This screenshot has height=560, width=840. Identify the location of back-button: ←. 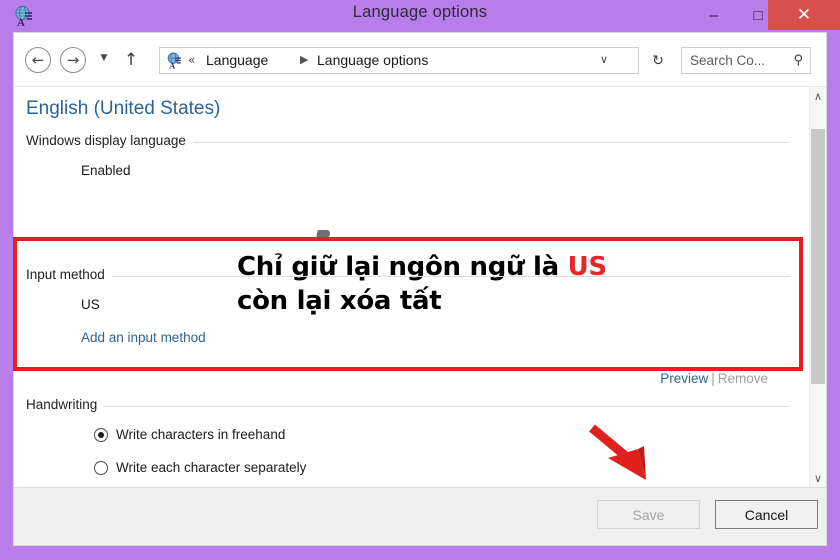
(38, 60).